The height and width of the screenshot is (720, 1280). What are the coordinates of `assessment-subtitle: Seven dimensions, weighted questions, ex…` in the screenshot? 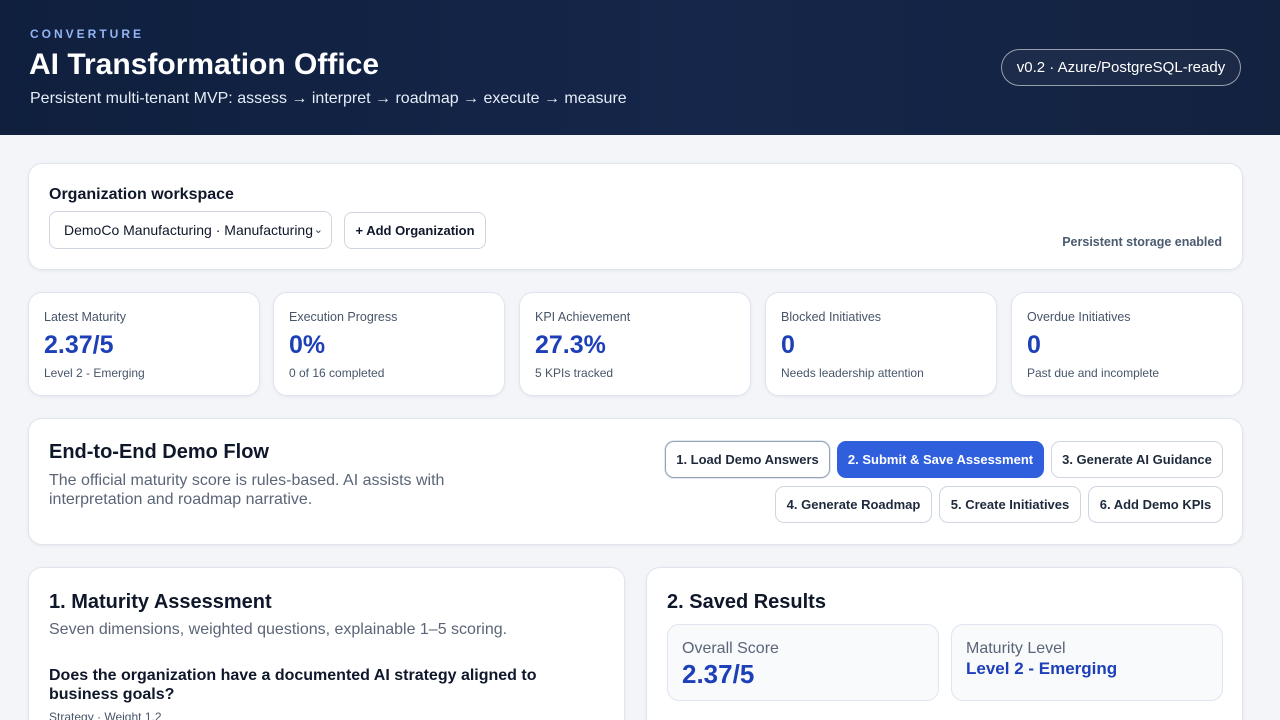 It's located at (278, 629).